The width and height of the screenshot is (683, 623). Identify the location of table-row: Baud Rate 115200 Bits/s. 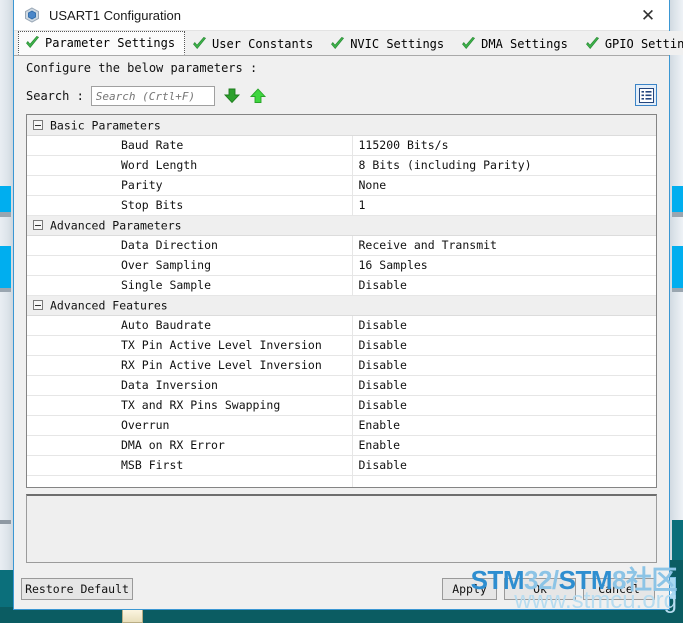
(341, 145).